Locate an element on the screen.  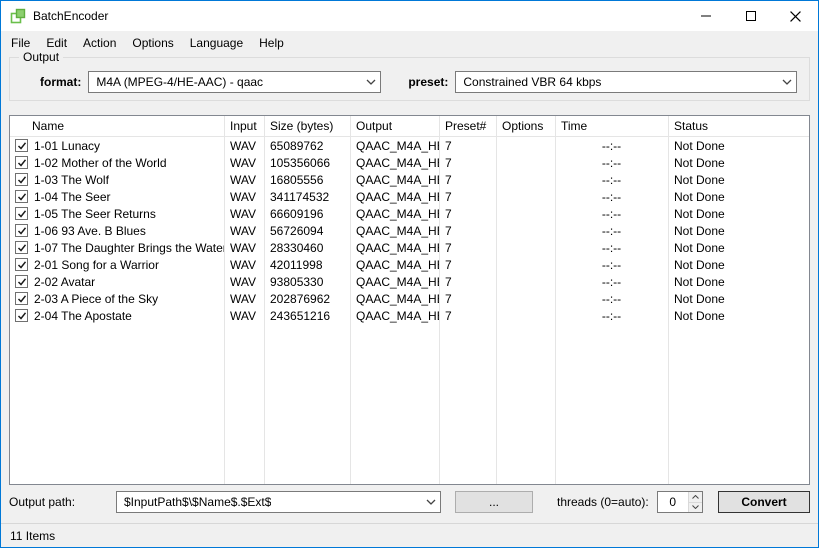
column-header-output: Output is located at coordinates (394, 126).